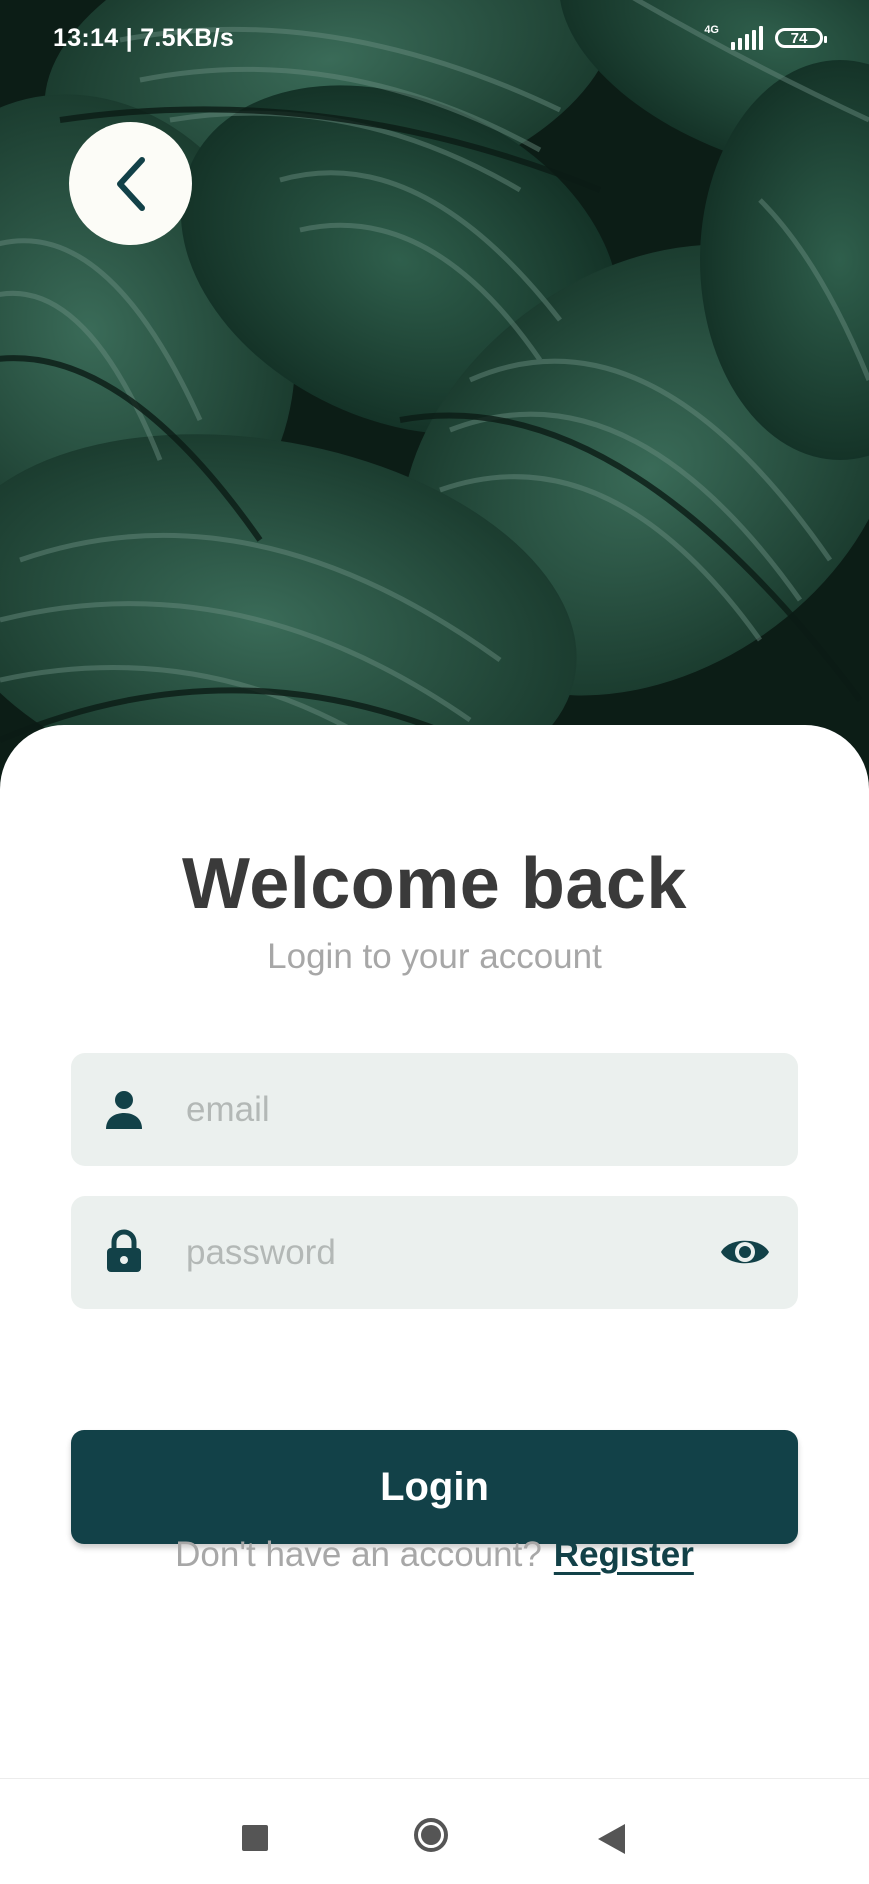 Image resolution: width=869 pixels, height=1884 pixels. What do you see at coordinates (431, 1835) in the screenshot?
I see `circle-icon` at bounding box center [431, 1835].